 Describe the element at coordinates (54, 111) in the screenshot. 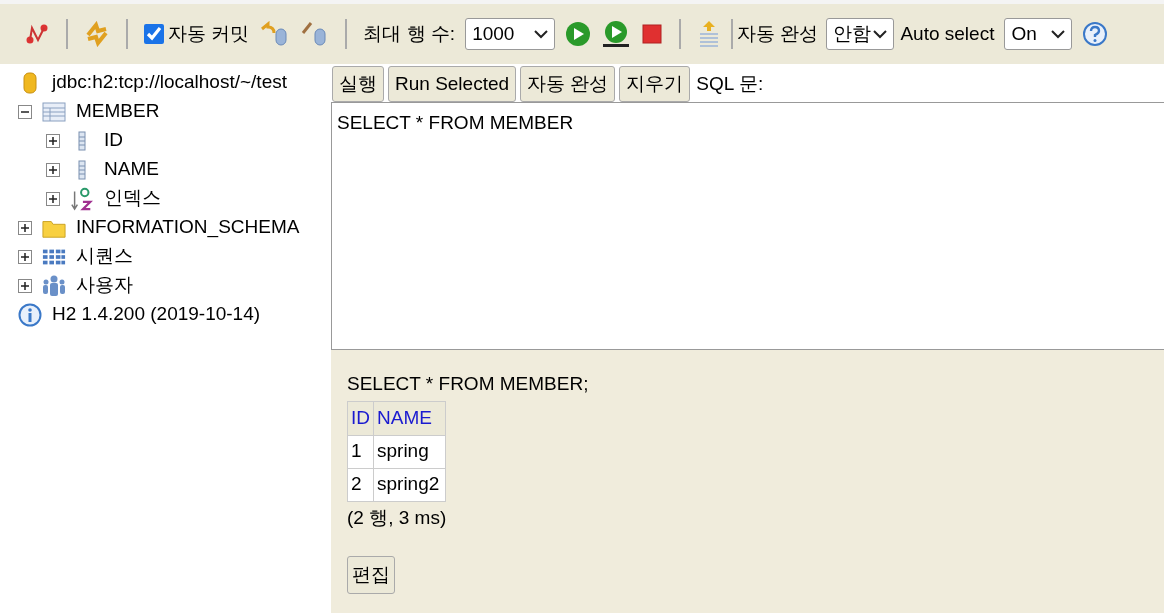

I see `table-icon` at that location.